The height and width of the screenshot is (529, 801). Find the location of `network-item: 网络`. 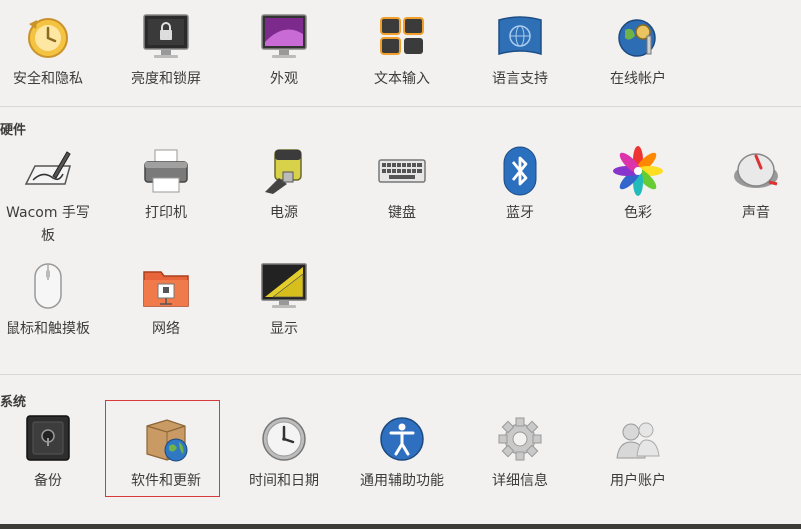

network-item: 网络 is located at coordinates (166, 301).